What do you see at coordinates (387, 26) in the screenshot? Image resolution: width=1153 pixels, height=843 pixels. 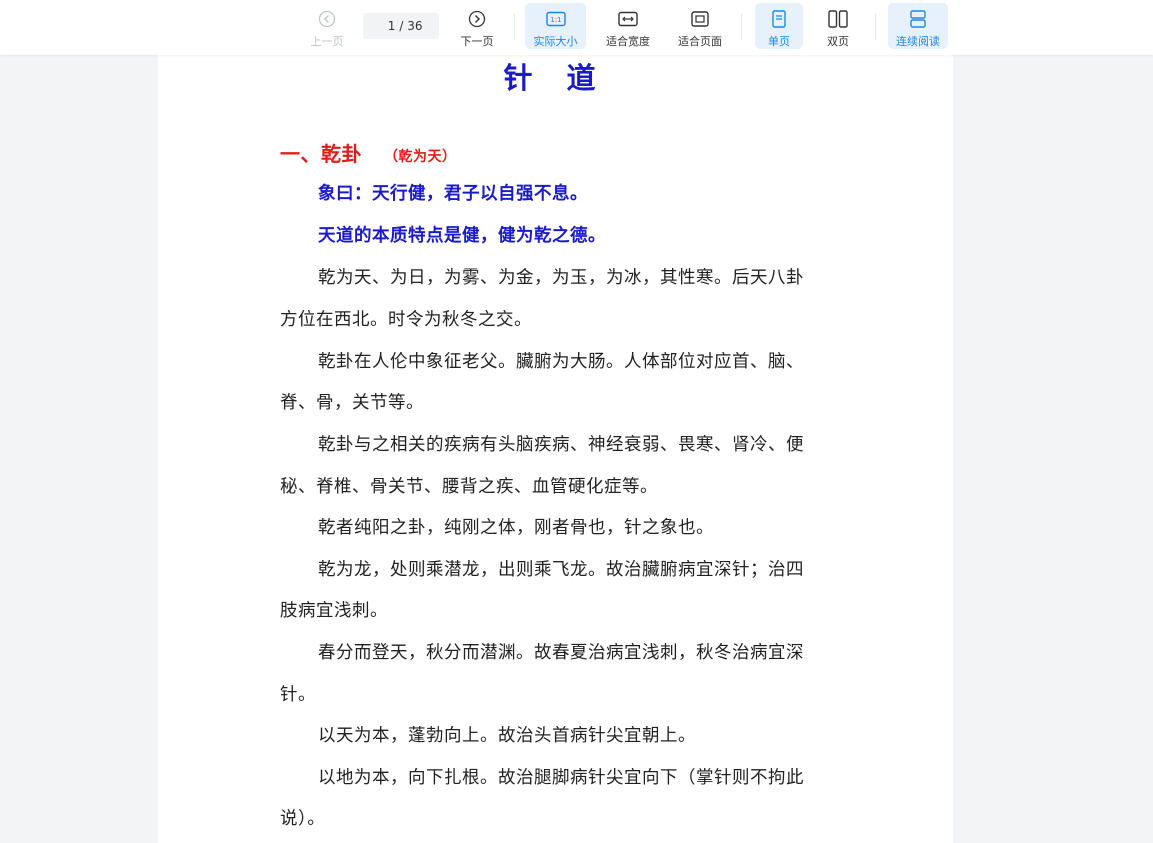 I see `page-number-input` at bounding box center [387, 26].